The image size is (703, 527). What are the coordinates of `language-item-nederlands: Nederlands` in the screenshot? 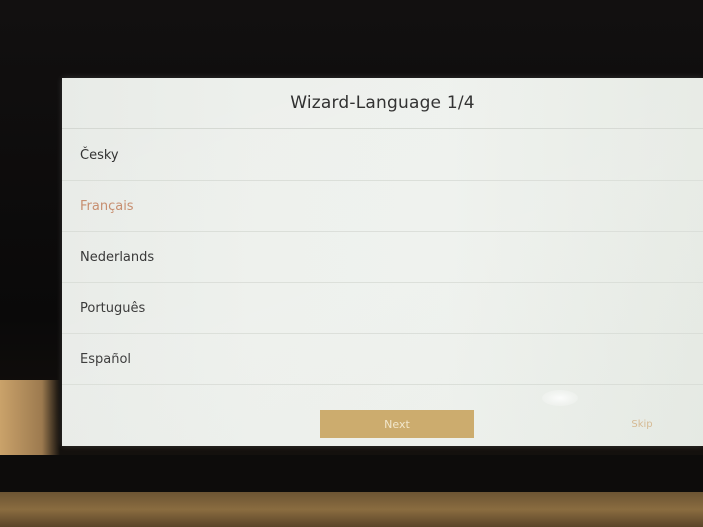 It's located at (382, 257).